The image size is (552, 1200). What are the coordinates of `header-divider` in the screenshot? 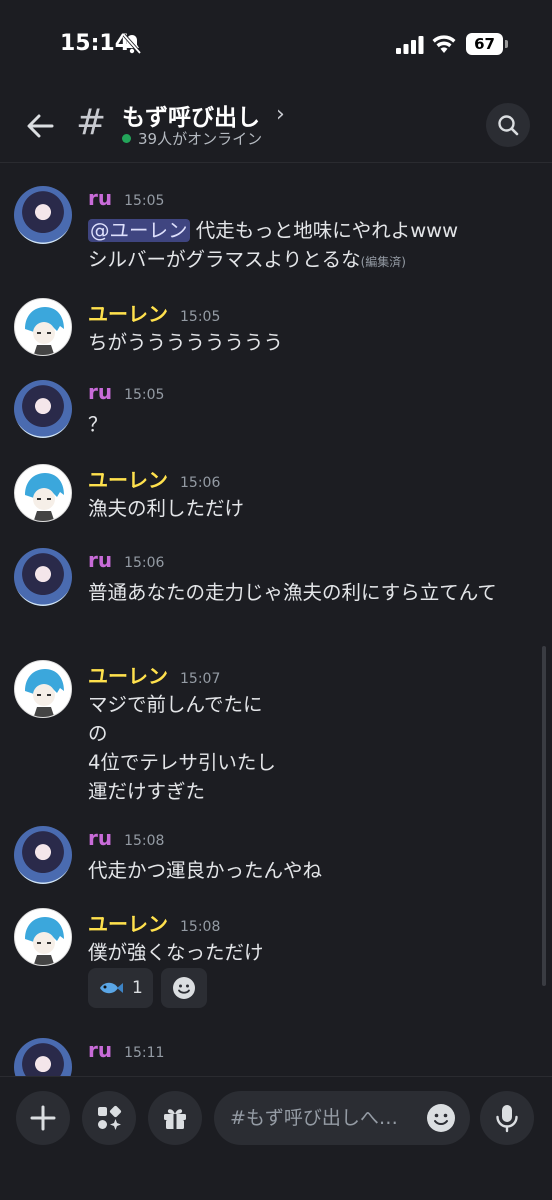 It's located at (276, 162).